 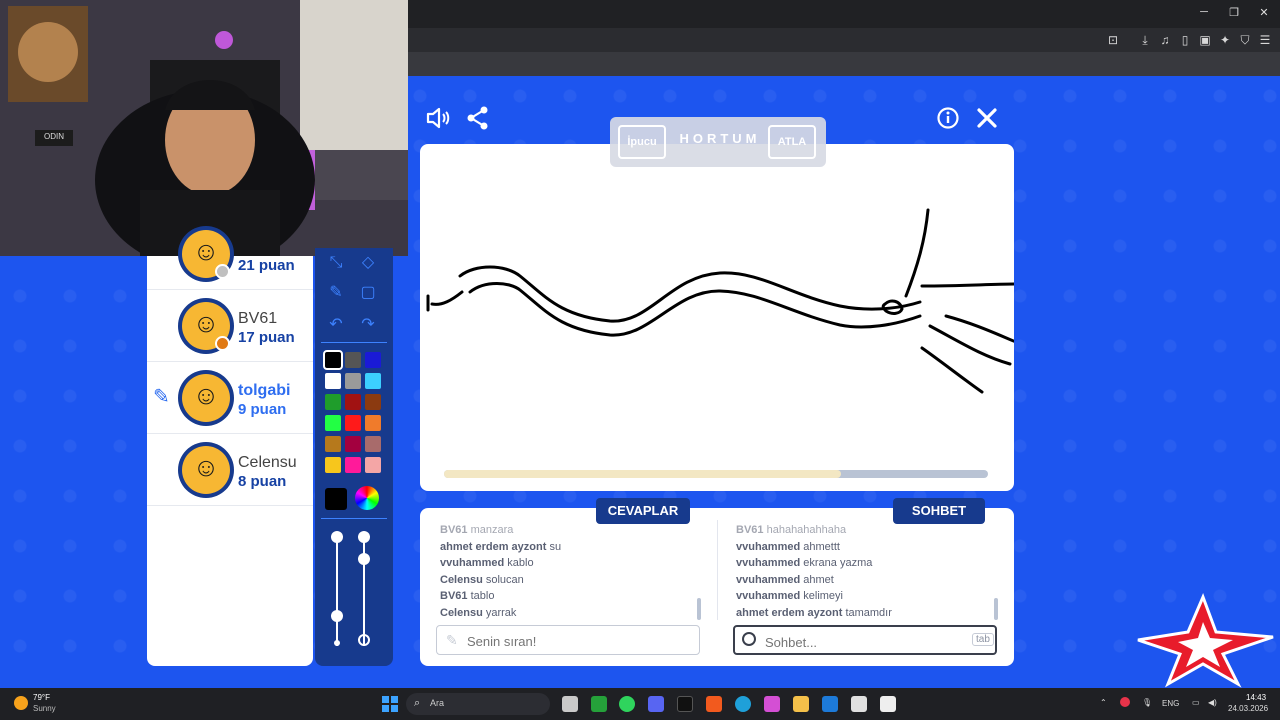 I want to click on share-icon, so click(x=478, y=118).